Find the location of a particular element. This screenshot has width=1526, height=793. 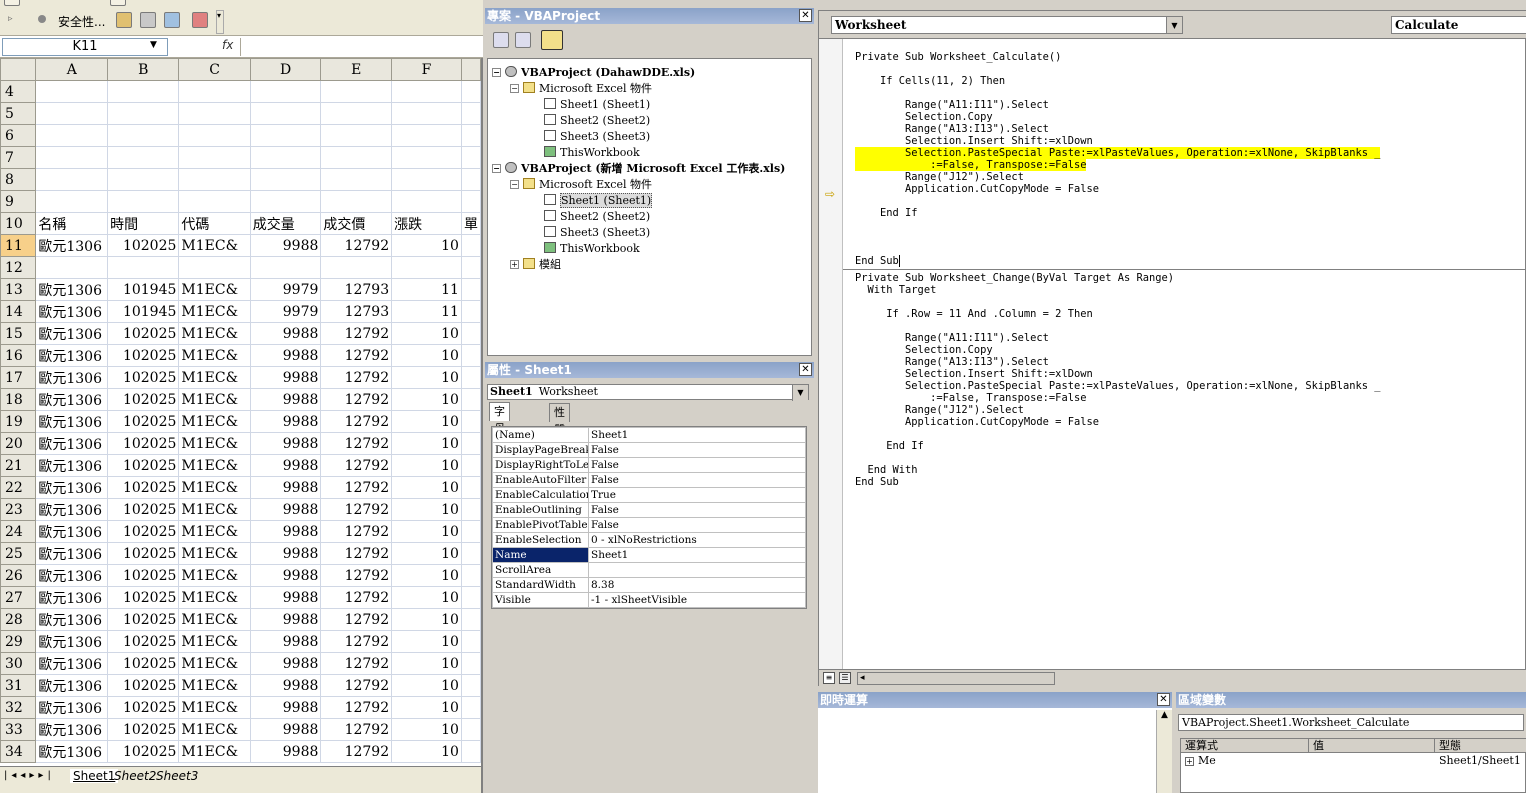

expand-icon: + is located at coordinates (514, 264).